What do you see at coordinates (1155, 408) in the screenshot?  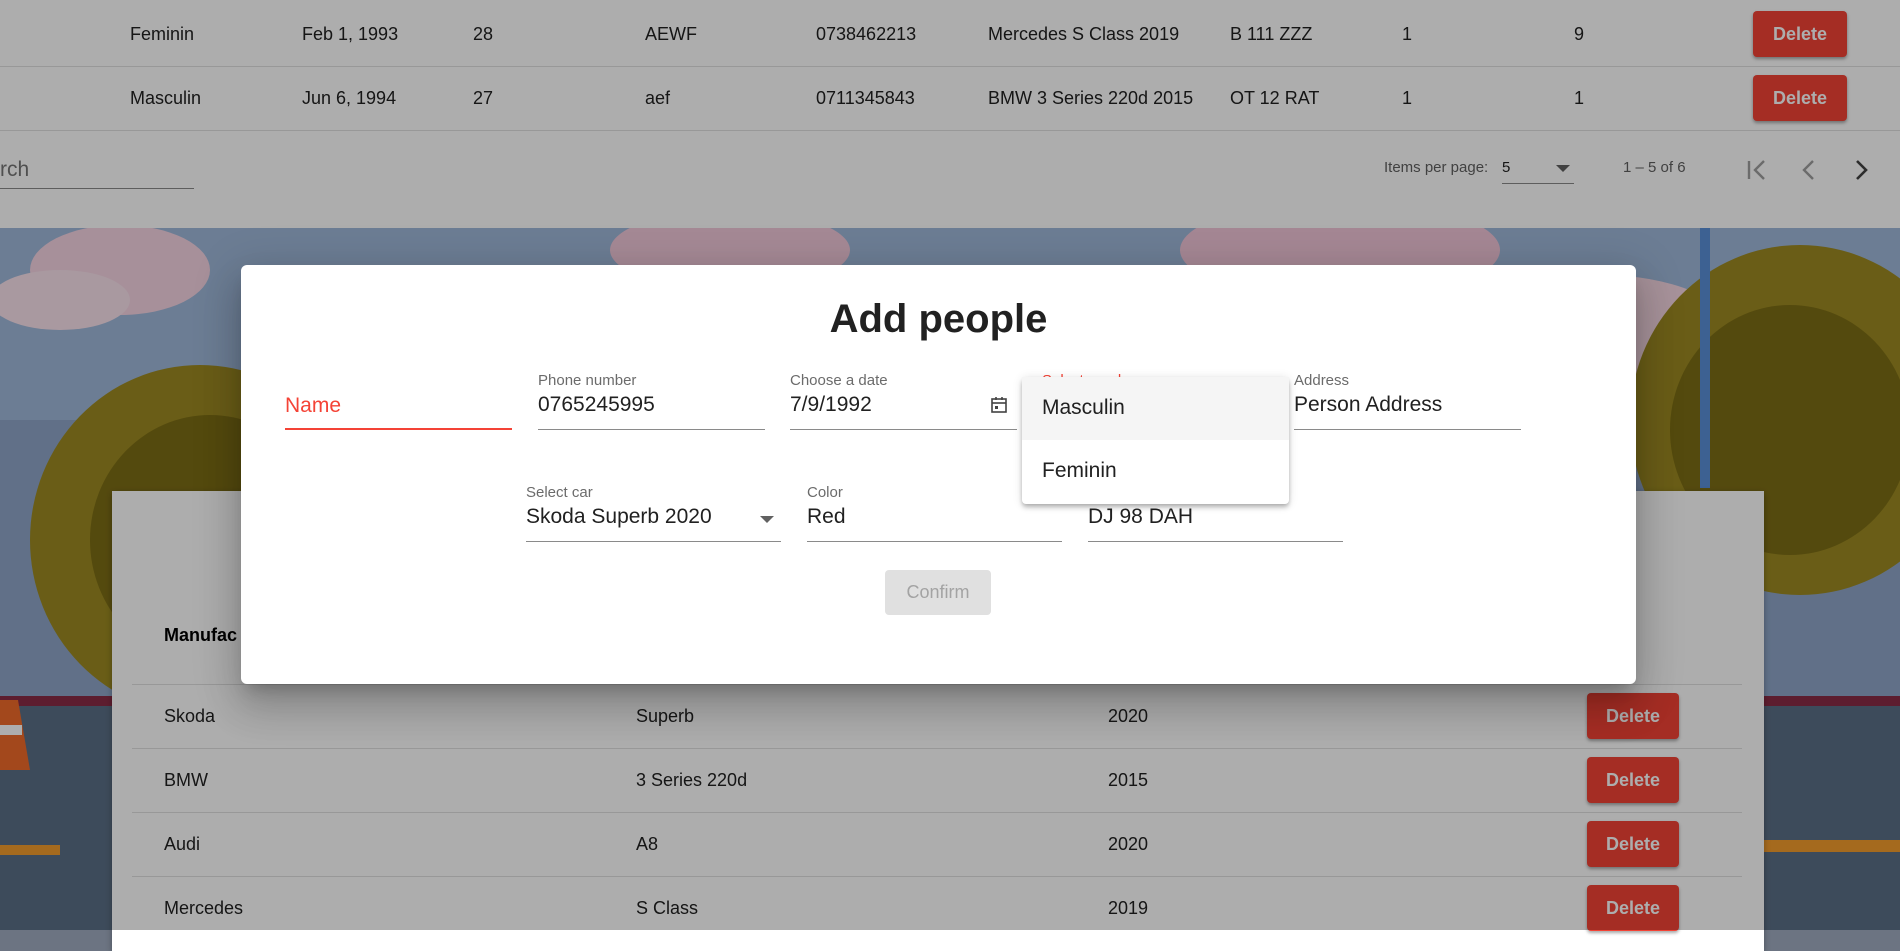 I see `gender-option-masculin: Masculin` at bounding box center [1155, 408].